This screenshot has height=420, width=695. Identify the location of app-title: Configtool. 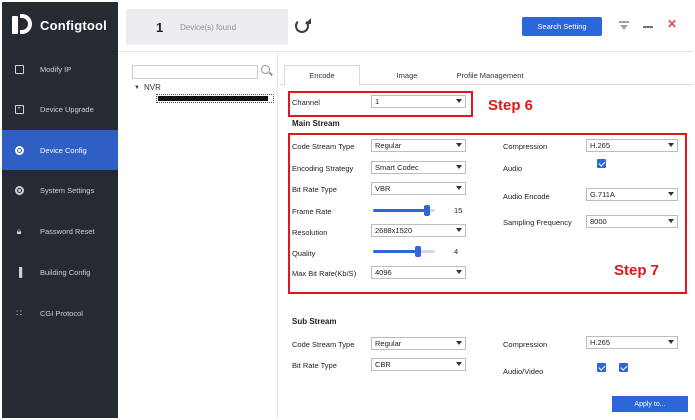
(73, 25).